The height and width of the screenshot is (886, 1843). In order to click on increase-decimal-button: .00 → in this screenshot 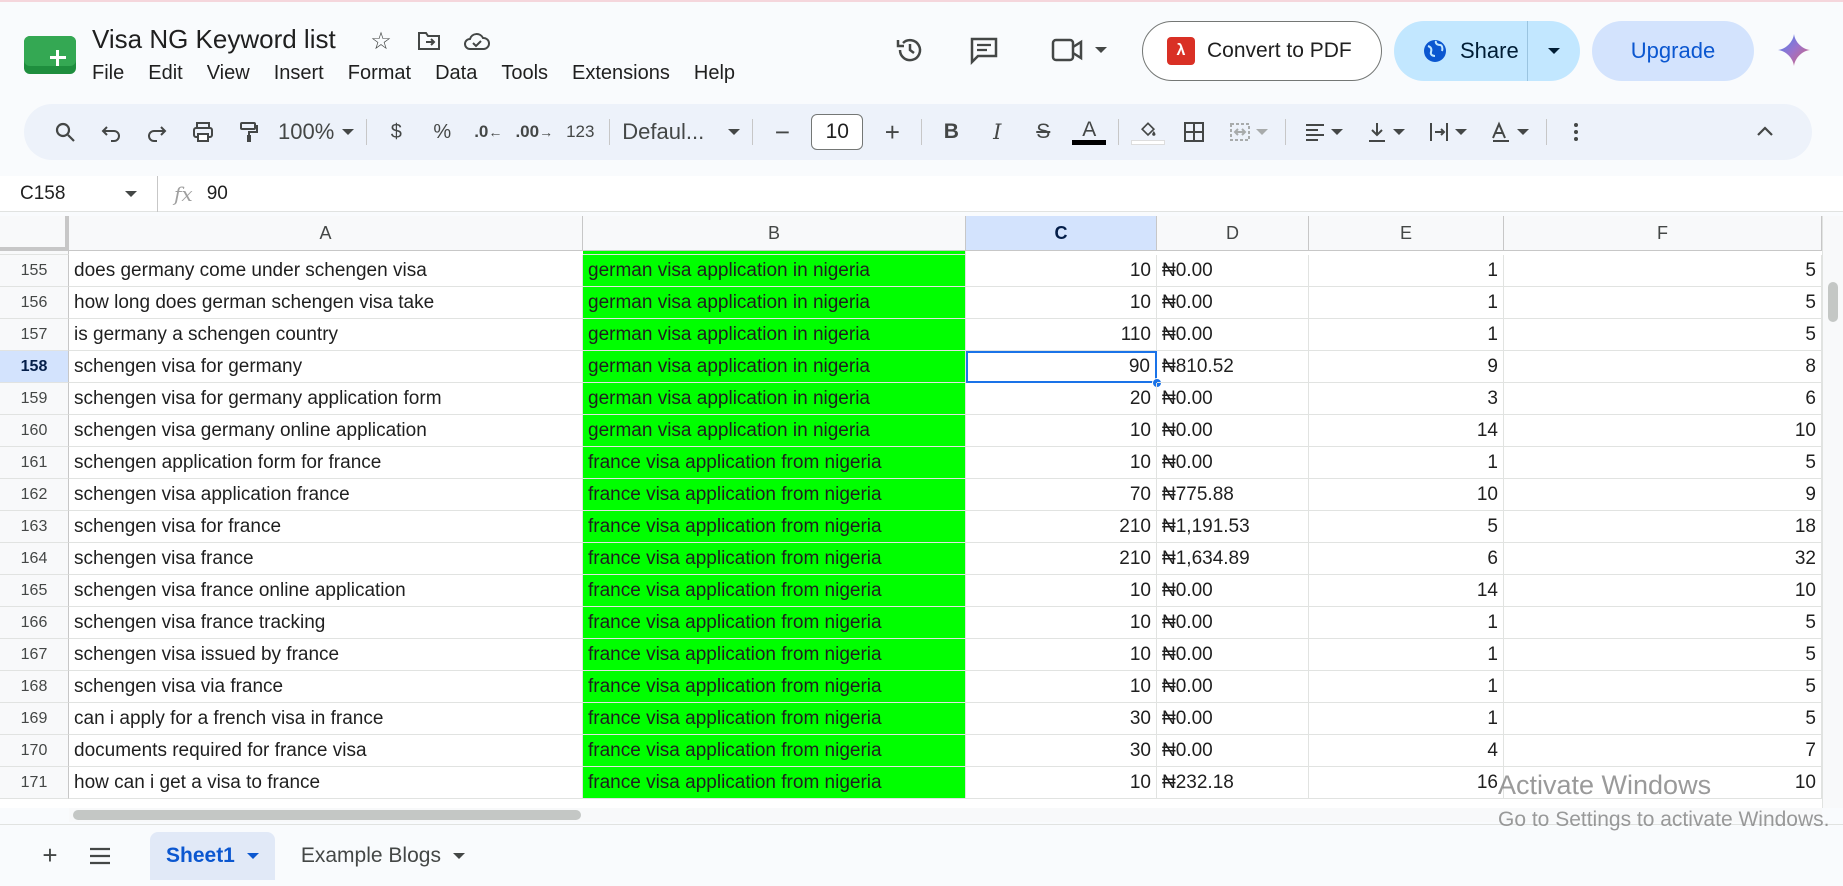, I will do `click(534, 132)`.